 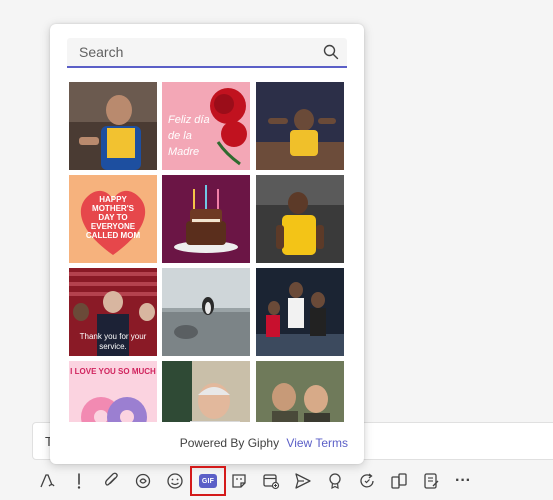 I want to click on important-icon, so click(x=79, y=481).